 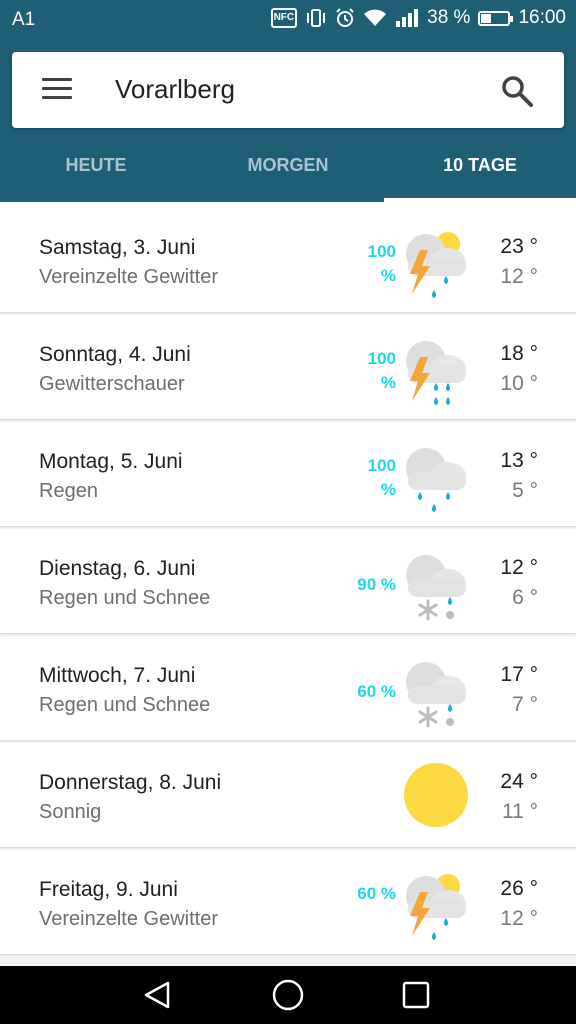 I want to click on day-label: Freitag, 9. Juni, so click(x=108, y=889).